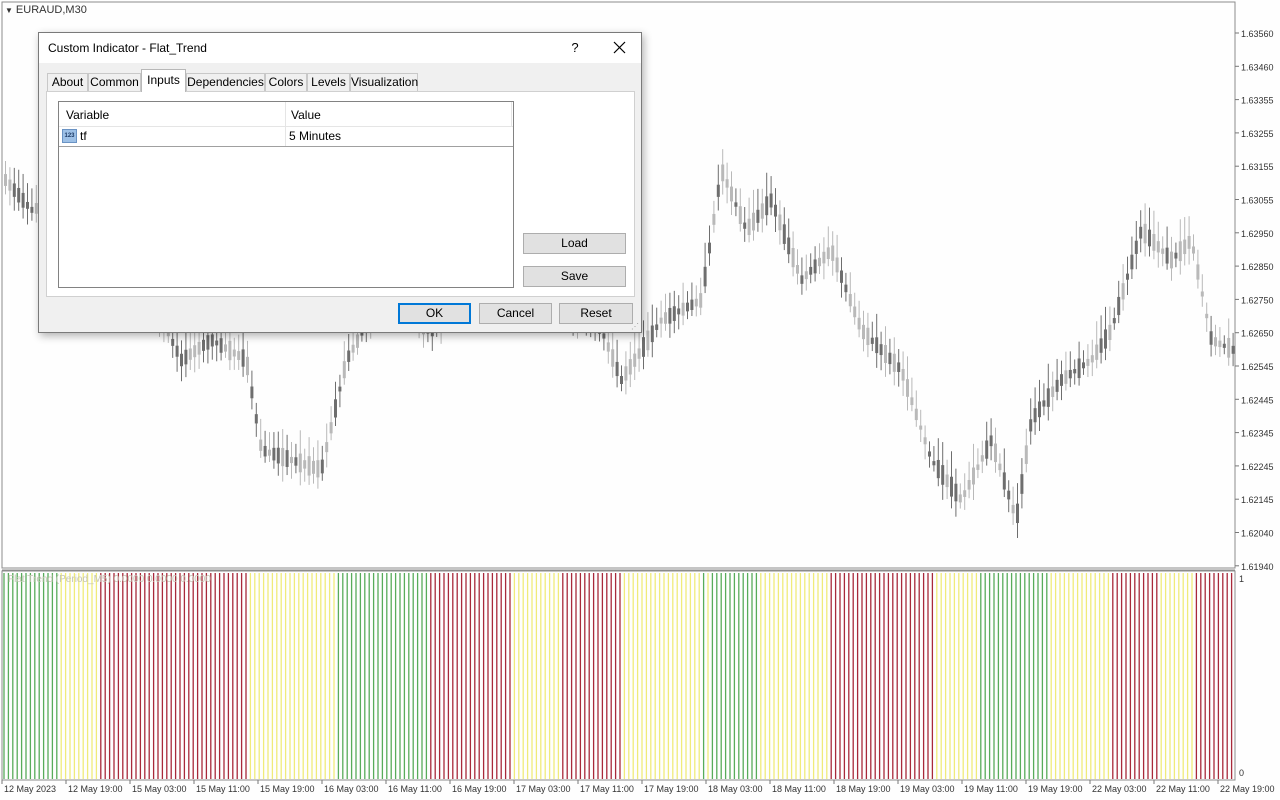  Describe the element at coordinates (9, 10) in the screenshot. I see `dropdown-triangle-icon: ▼` at that location.